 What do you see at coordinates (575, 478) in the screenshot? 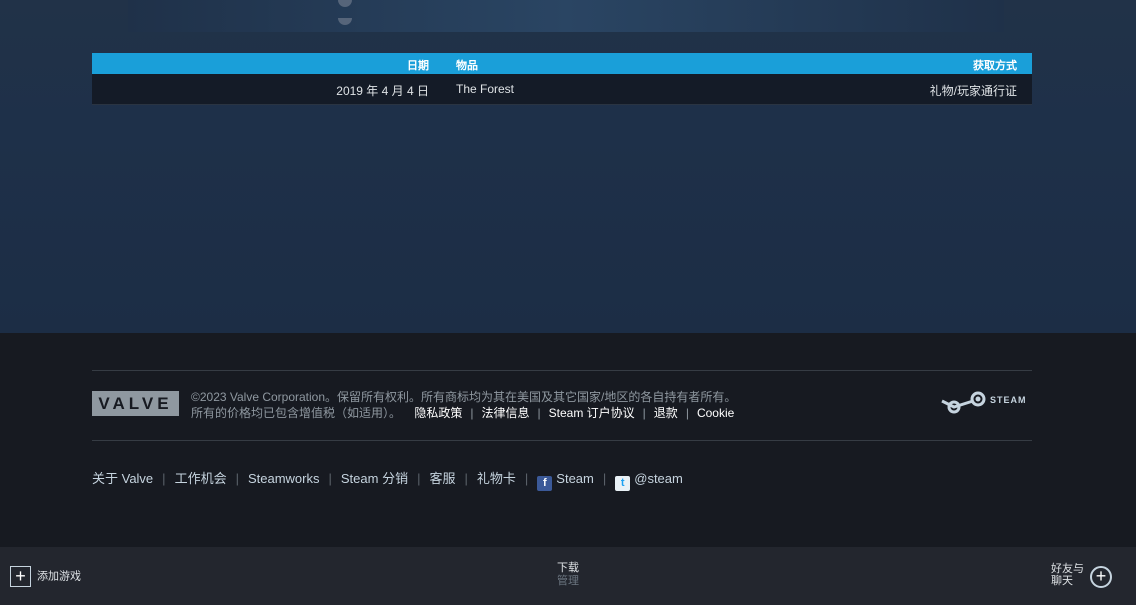
I see `facebook-label: Steam` at bounding box center [575, 478].